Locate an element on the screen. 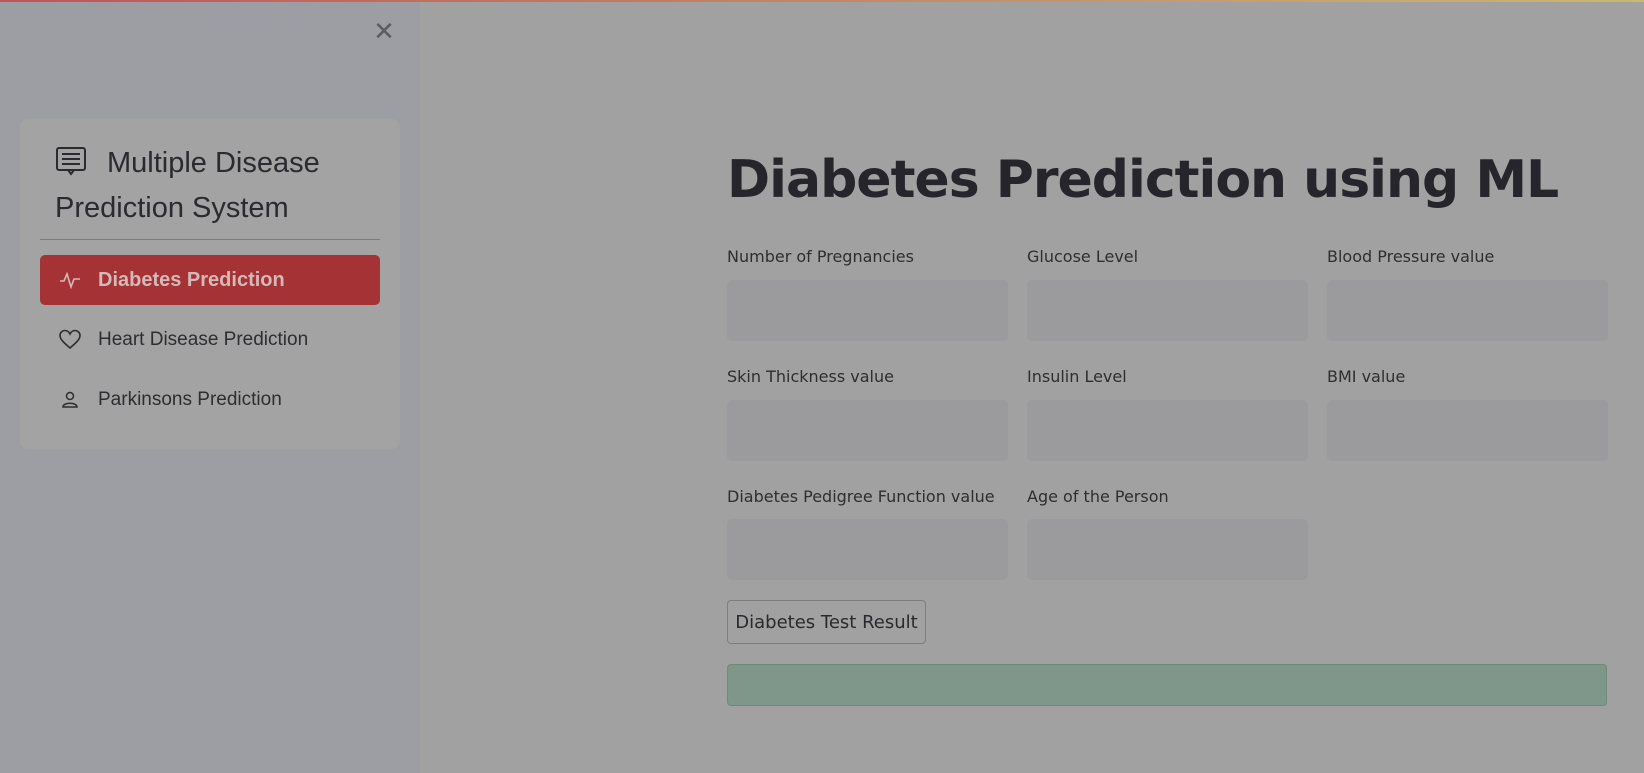 The image size is (1644, 773). blood-pressure-label: Blood Pressure value is located at coordinates (1411, 256).